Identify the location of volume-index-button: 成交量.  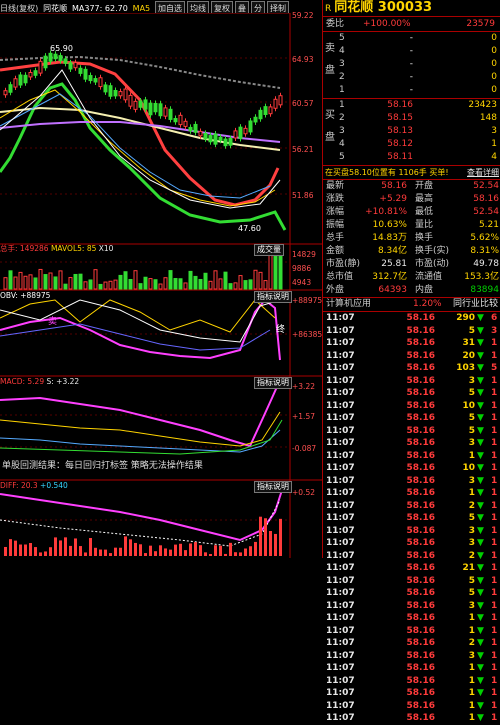
(269, 250).